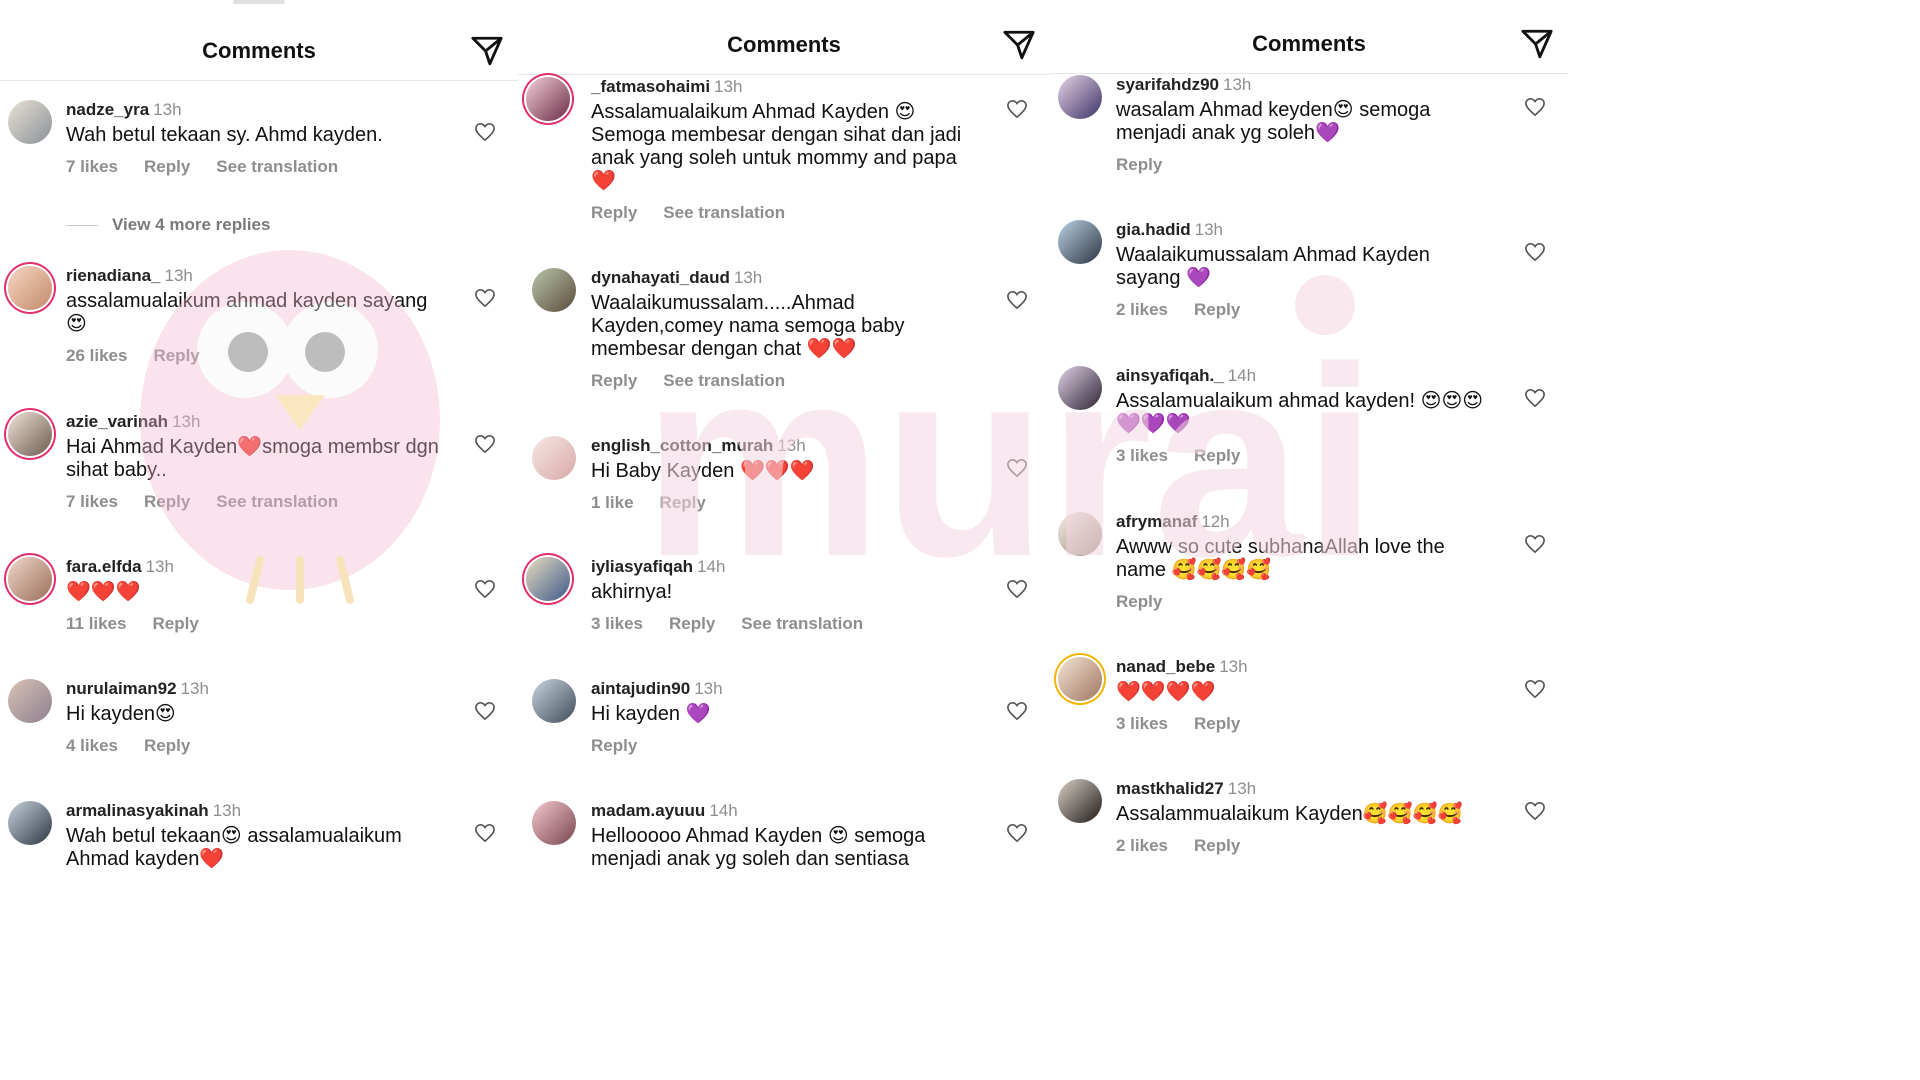 Image resolution: width=1920 pixels, height=1080 pixels. Describe the element at coordinates (137, 810) in the screenshot. I see `username: armalinasyakinah` at that location.